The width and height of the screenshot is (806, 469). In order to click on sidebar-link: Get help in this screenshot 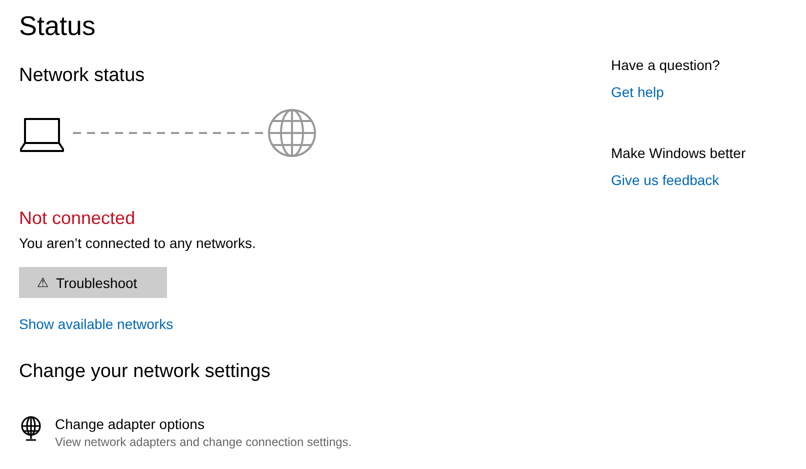, I will do `click(637, 92)`.